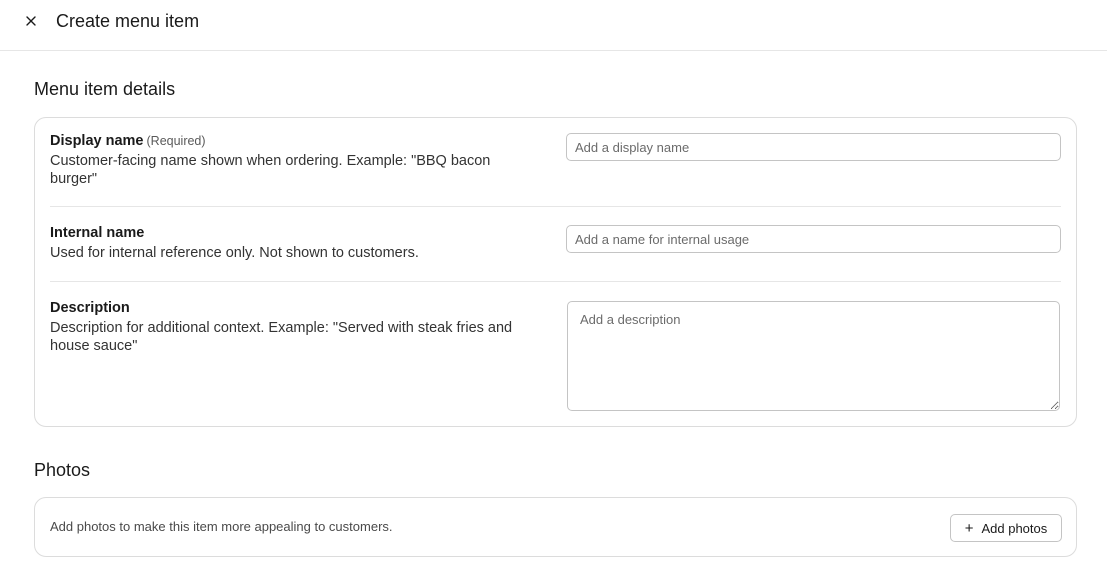  What do you see at coordinates (813, 356) in the screenshot?
I see `description-textarea` at bounding box center [813, 356].